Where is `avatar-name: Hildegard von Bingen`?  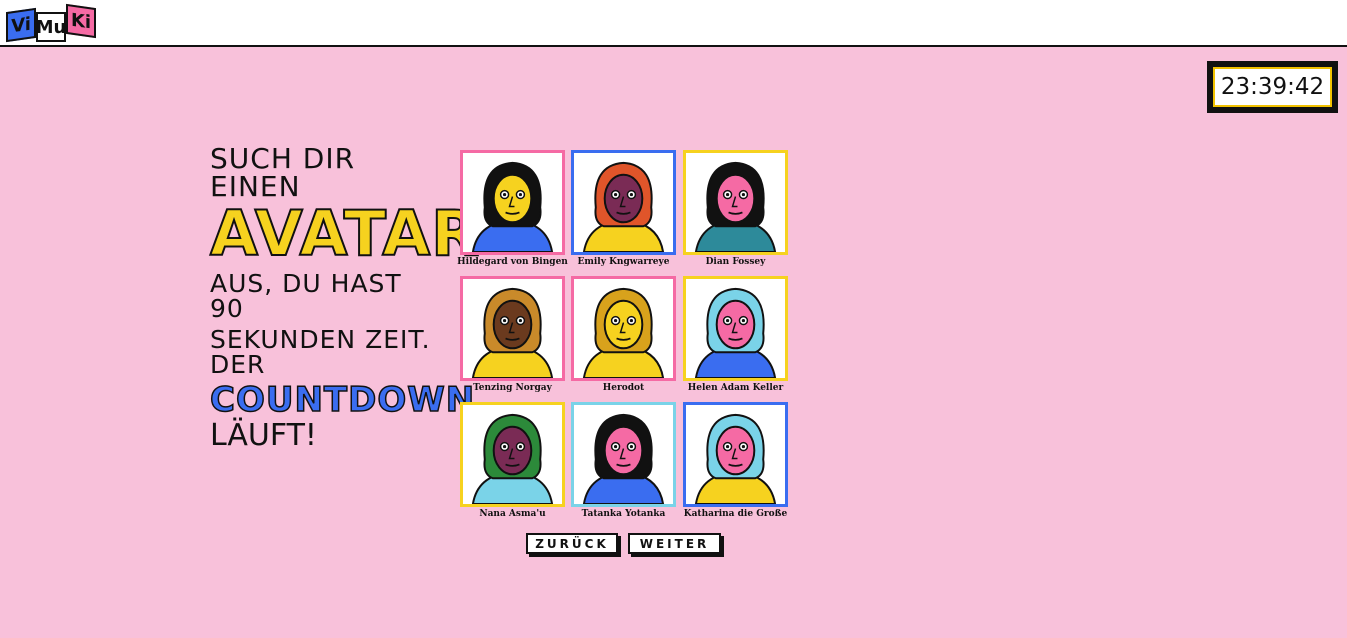
avatar-name: Hildegard von Bingen is located at coordinates (512, 262).